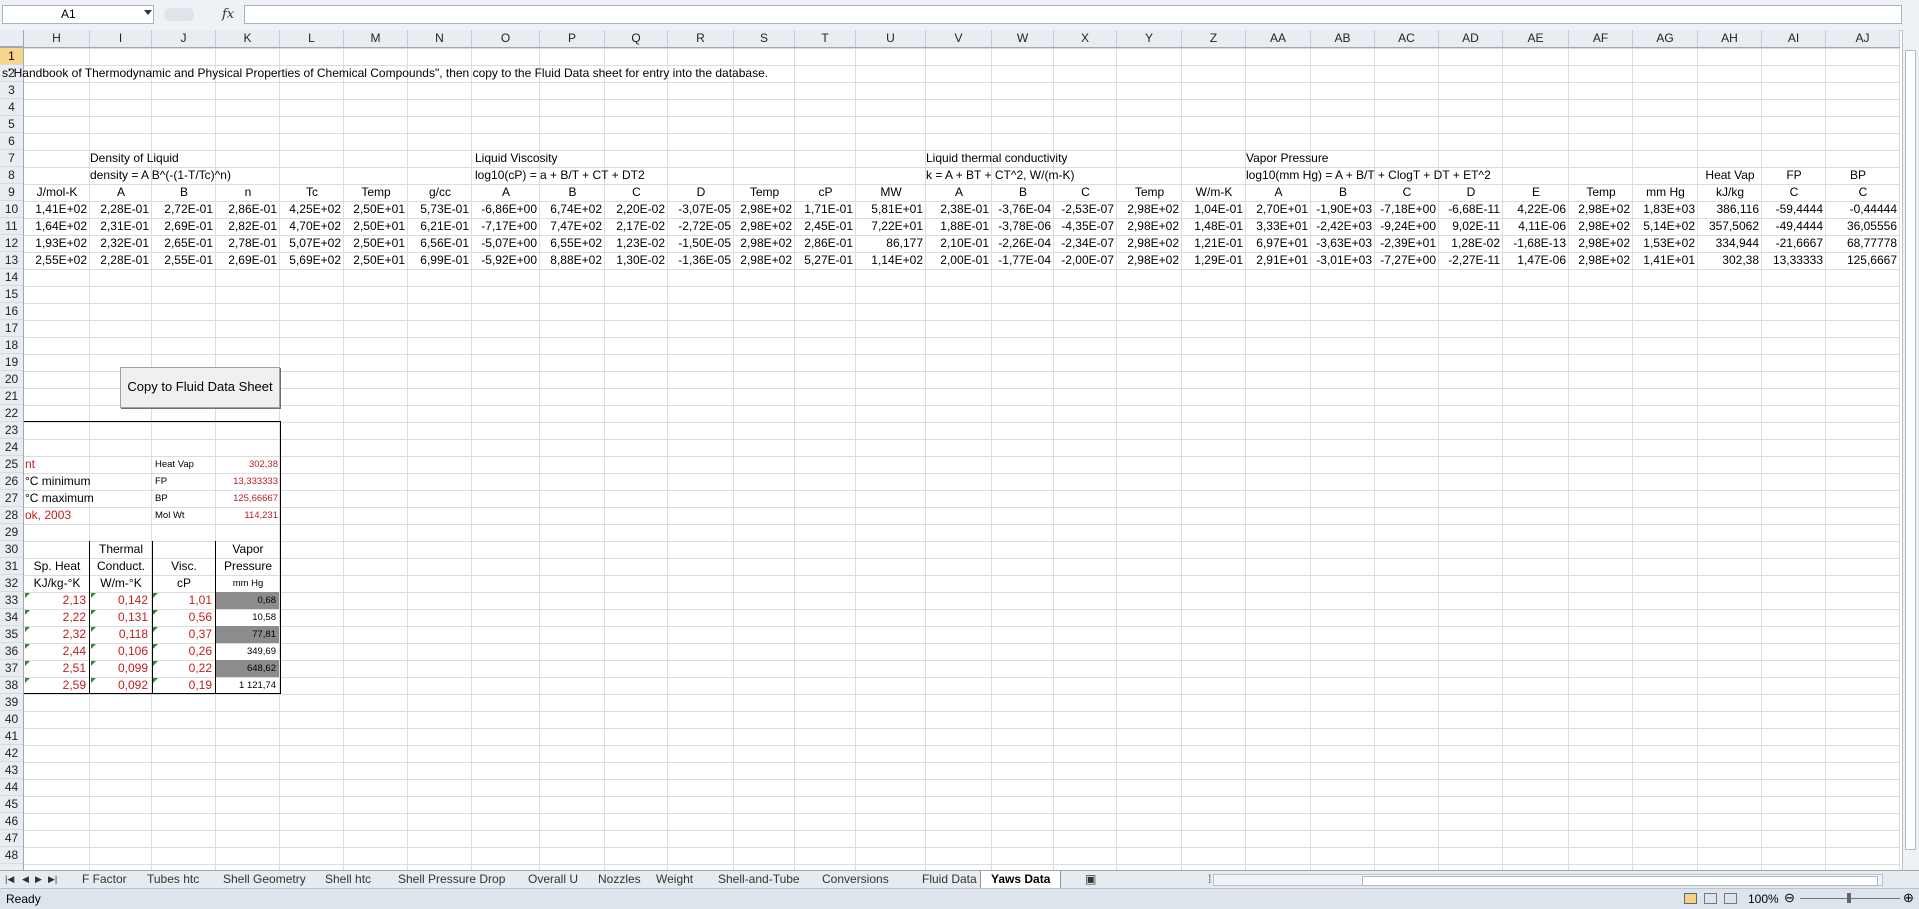  I want to click on data-cell: 5,81E+01, so click(889, 209).